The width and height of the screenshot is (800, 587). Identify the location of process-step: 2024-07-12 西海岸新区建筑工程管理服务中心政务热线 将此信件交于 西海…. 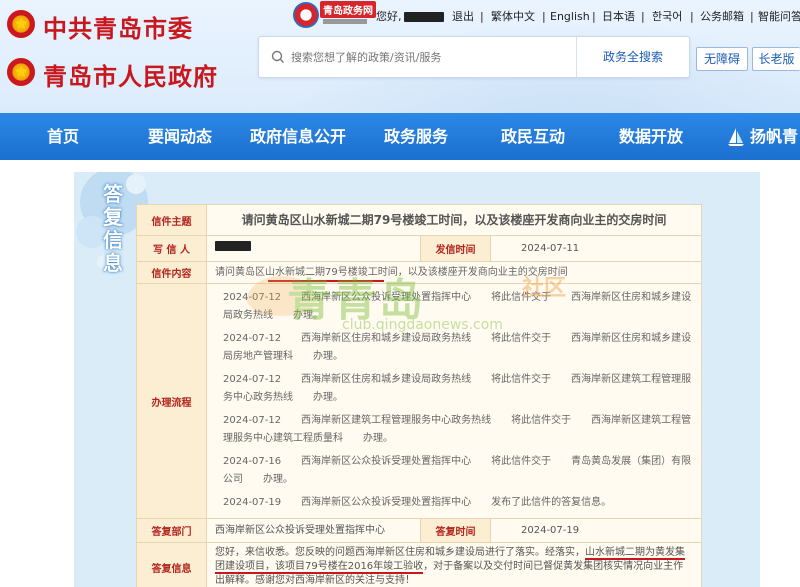
(457, 429).